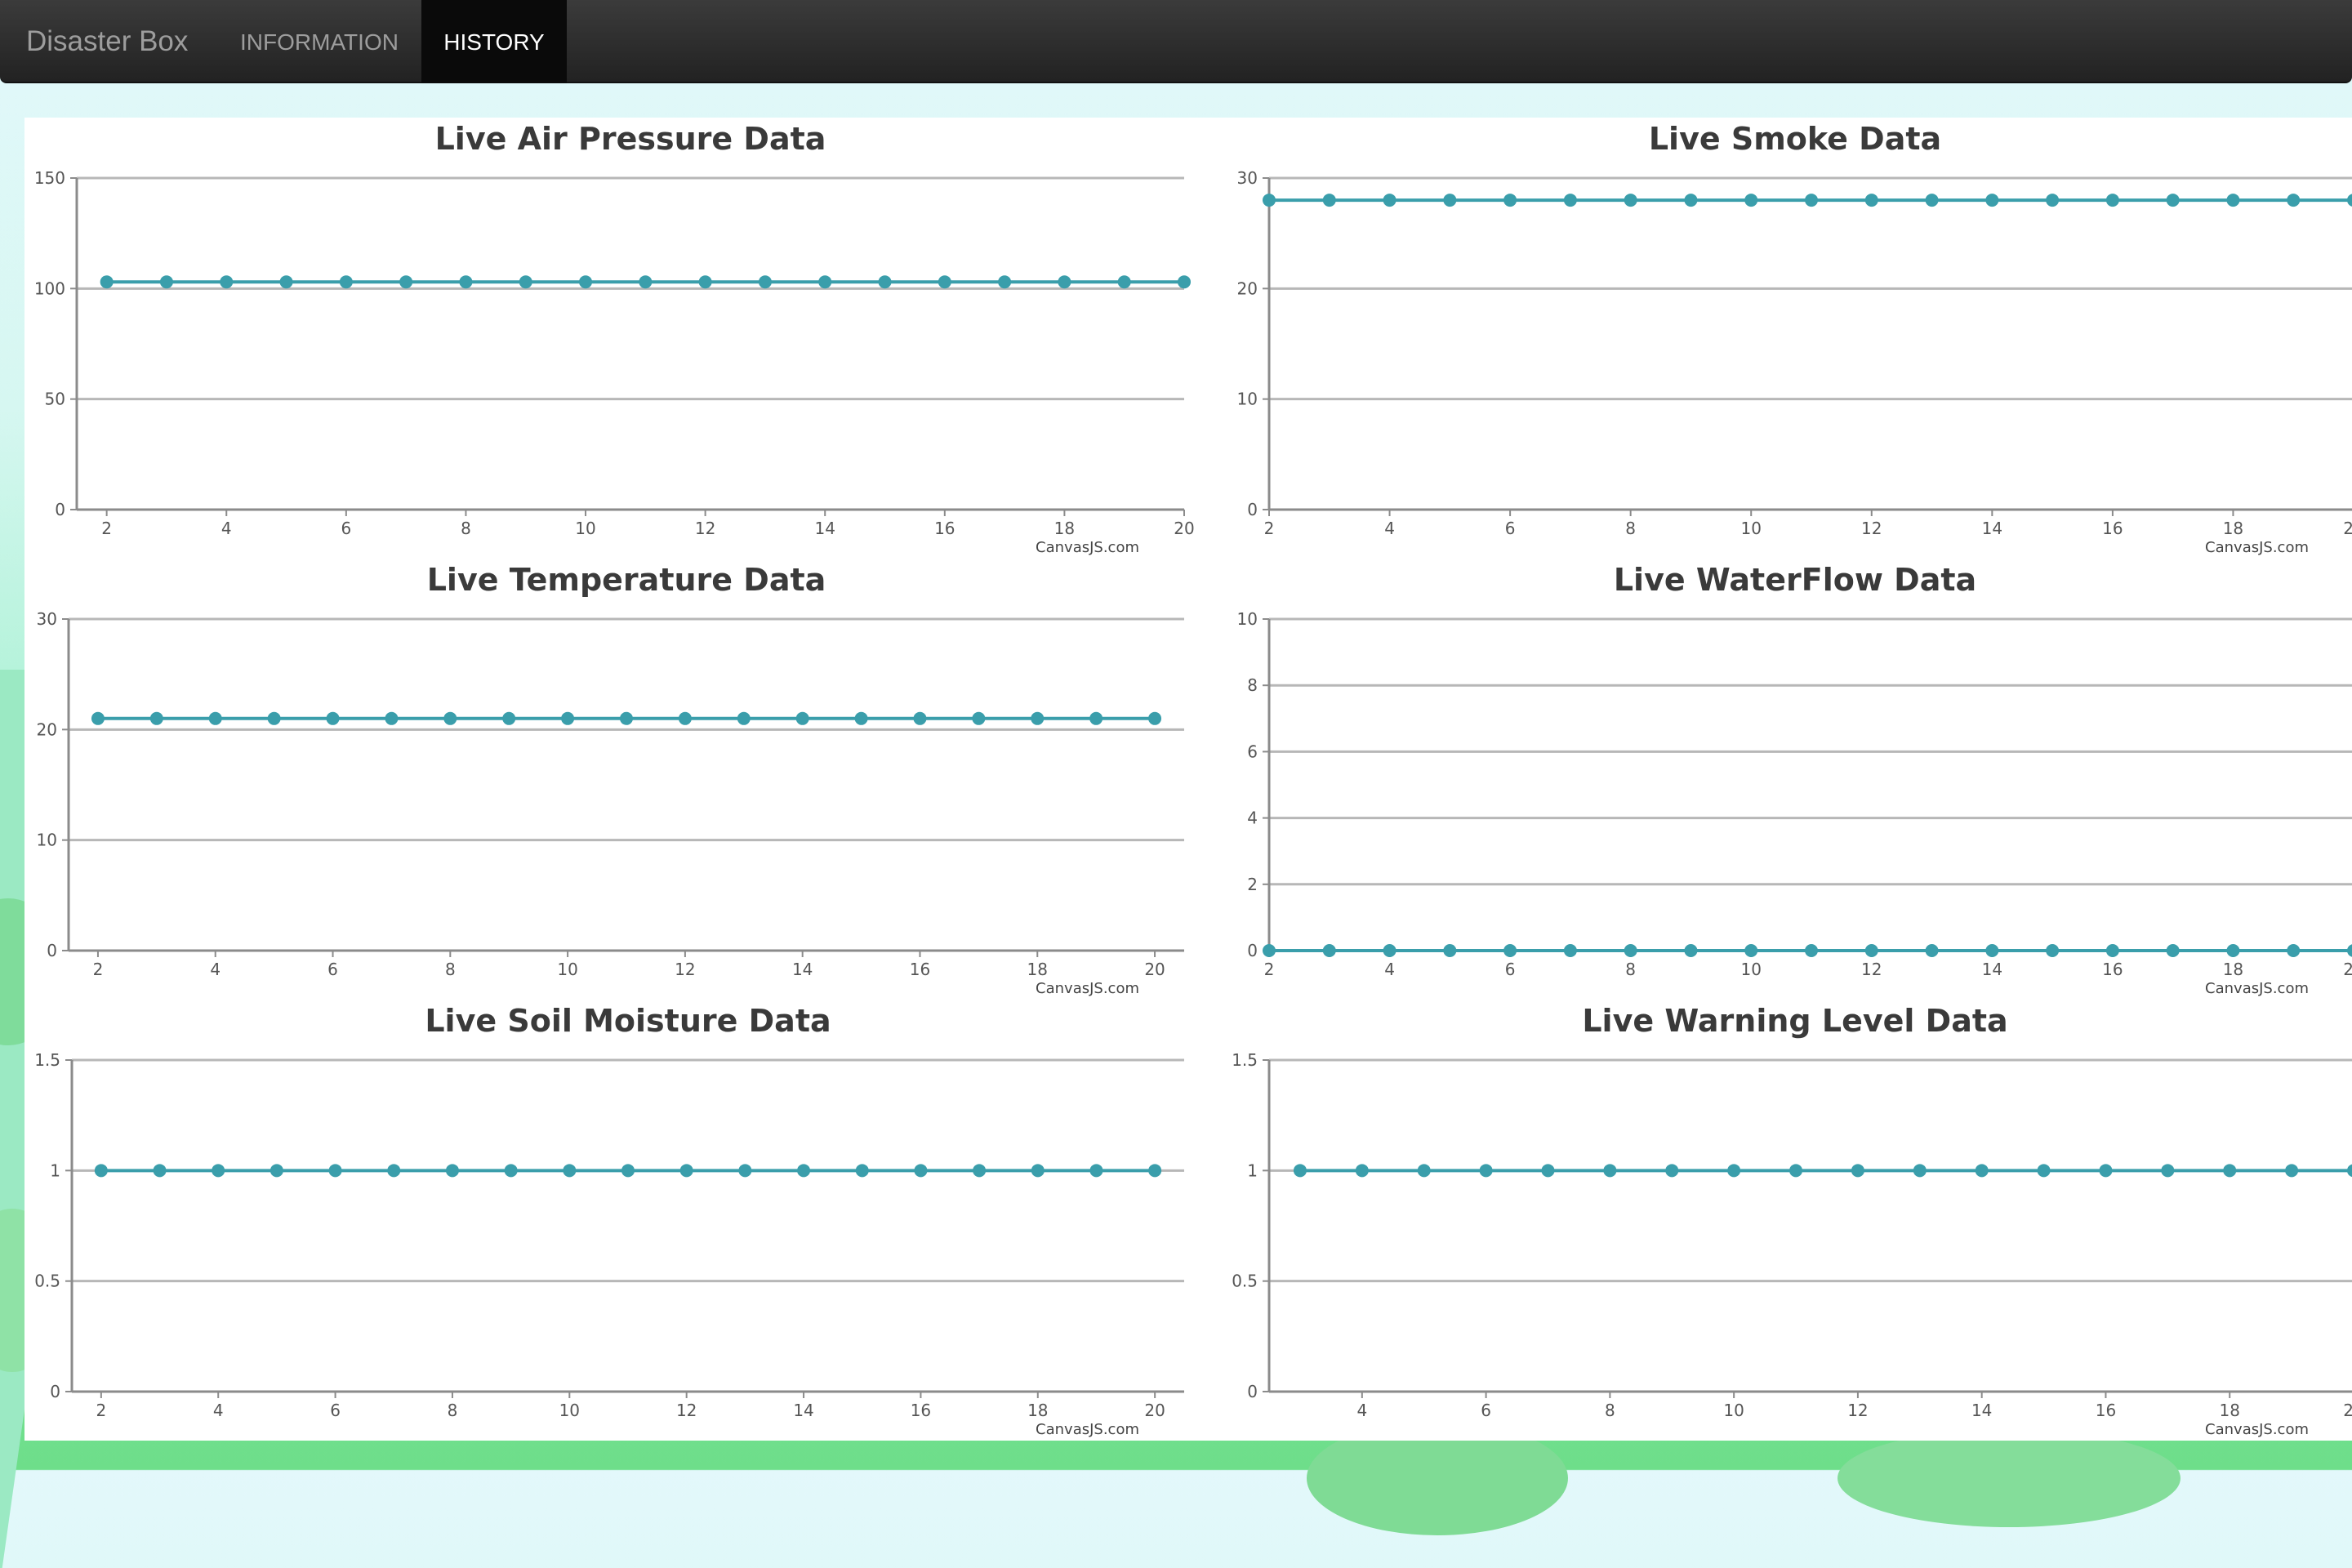 This screenshot has width=2352, height=1568. Describe the element at coordinates (1247, 288) in the screenshot. I see `y-tick-label: 20` at that location.